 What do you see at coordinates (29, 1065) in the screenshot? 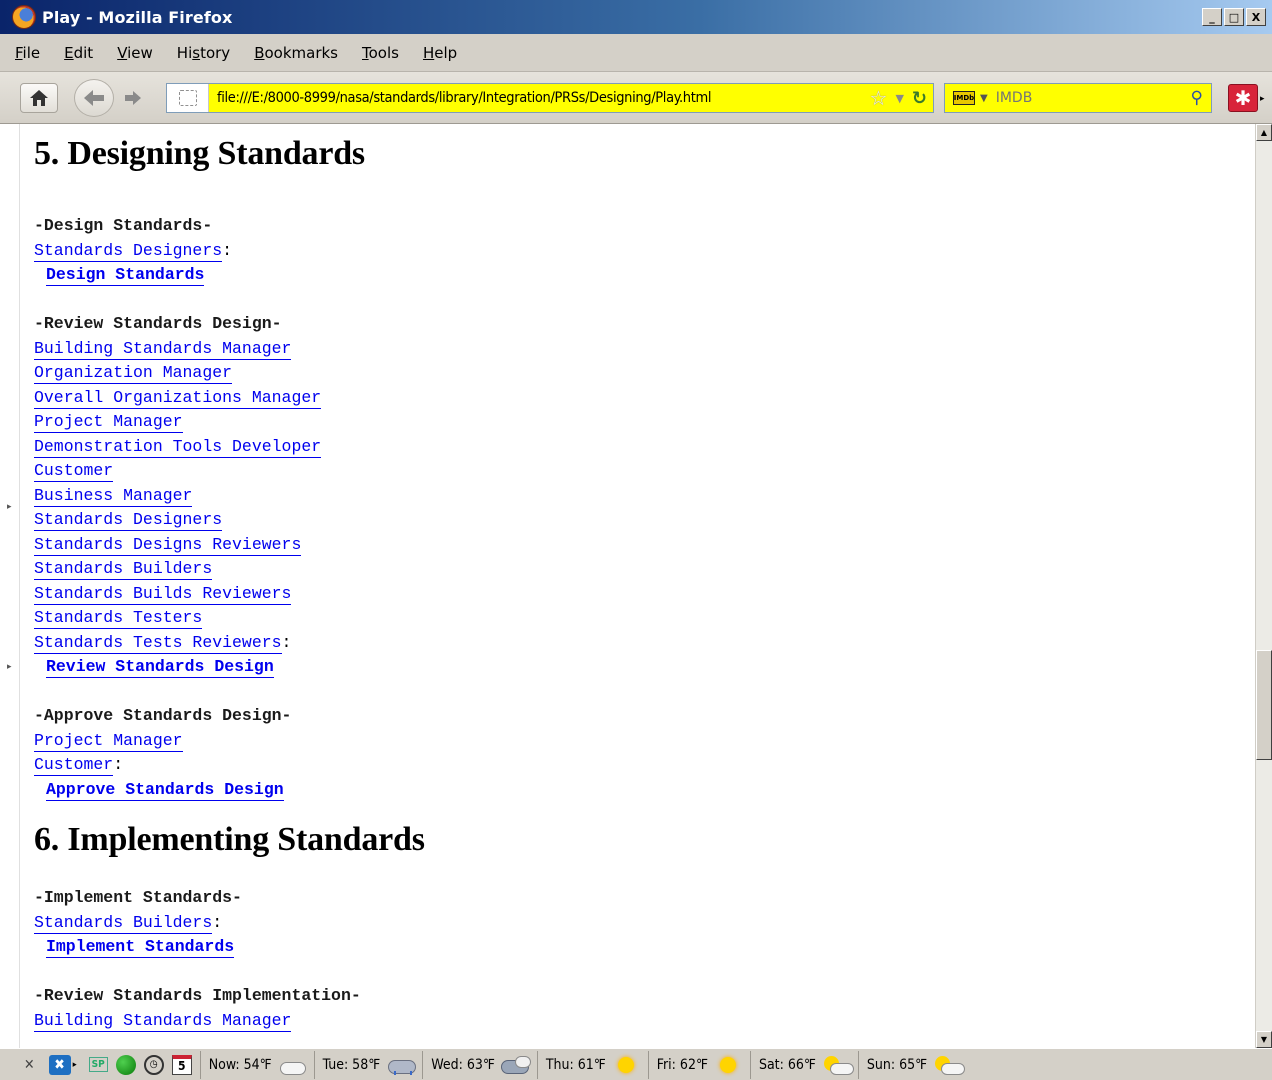
I see `close-icon: ✕` at bounding box center [29, 1065].